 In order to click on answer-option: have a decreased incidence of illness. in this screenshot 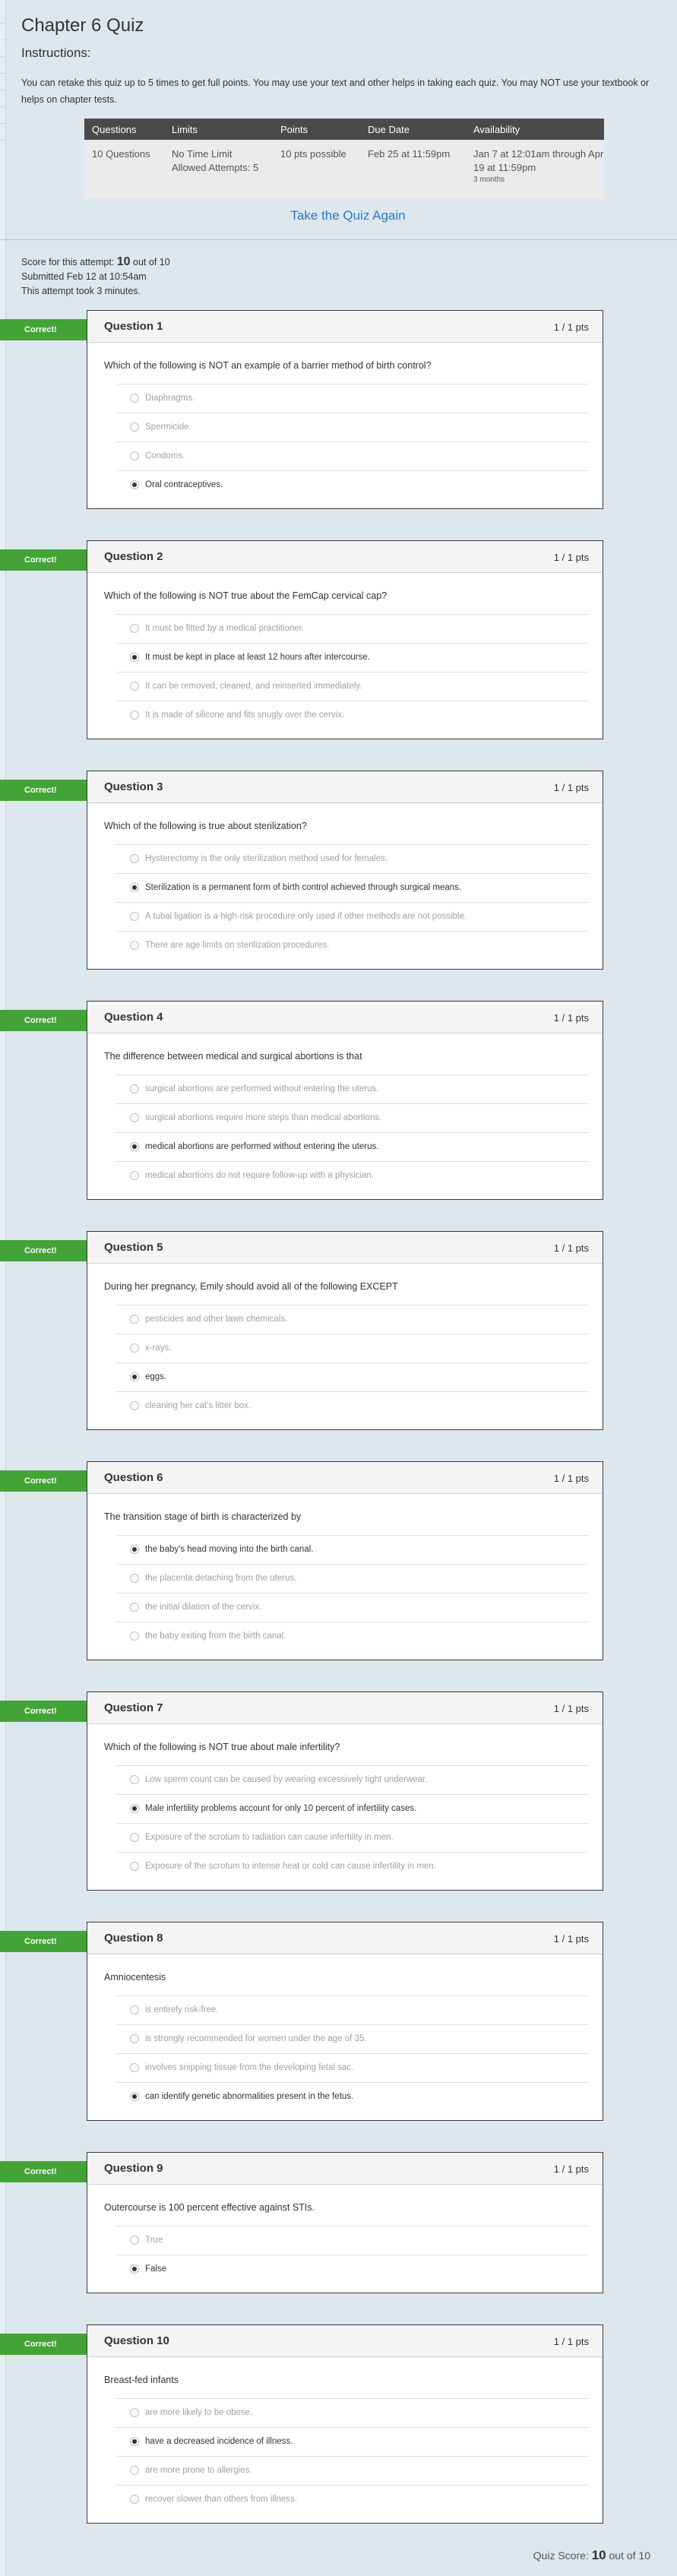, I will do `click(352, 2441)`.